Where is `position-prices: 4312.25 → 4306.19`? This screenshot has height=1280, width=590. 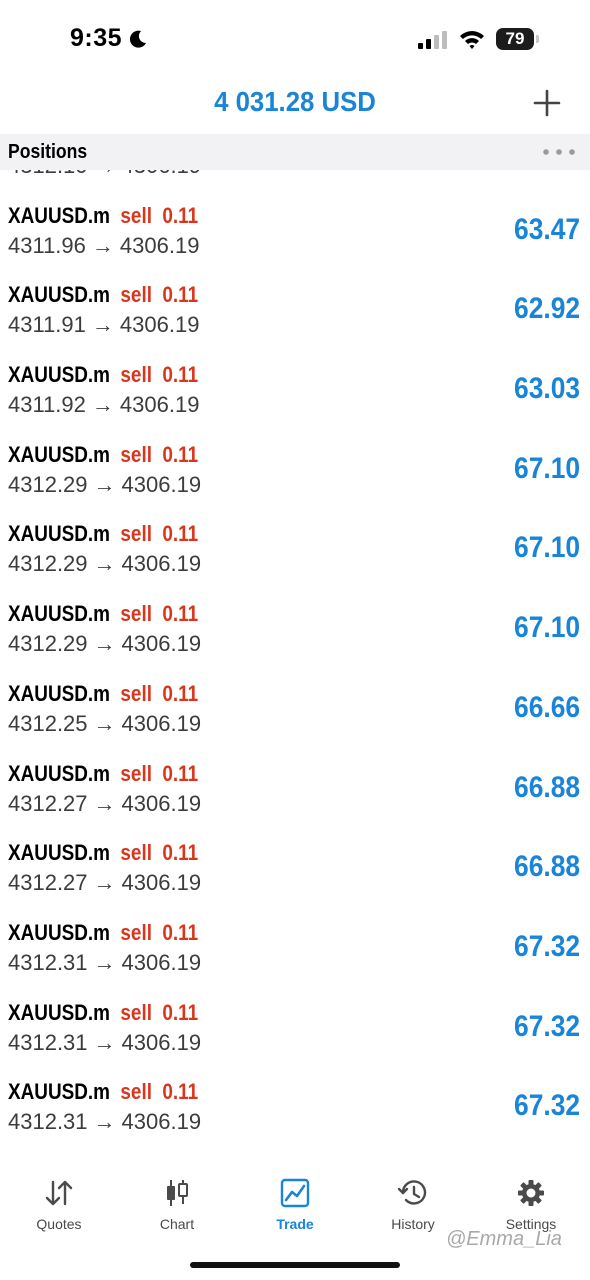 position-prices: 4312.25 → 4306.19 is located at coordinates (104, 724).